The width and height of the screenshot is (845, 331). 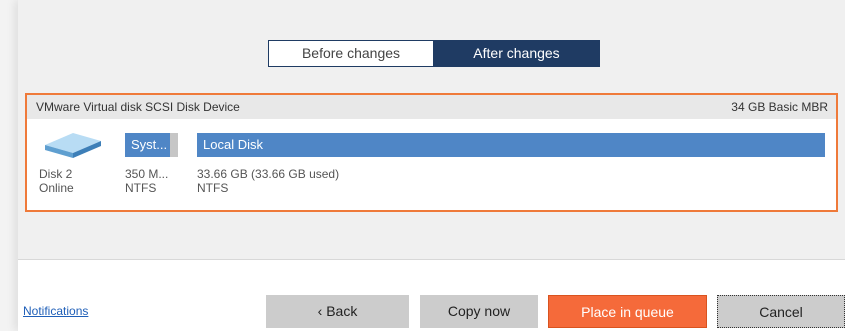 I want to click on partition-system-fs: NTFS, so click(x=141, y=188).